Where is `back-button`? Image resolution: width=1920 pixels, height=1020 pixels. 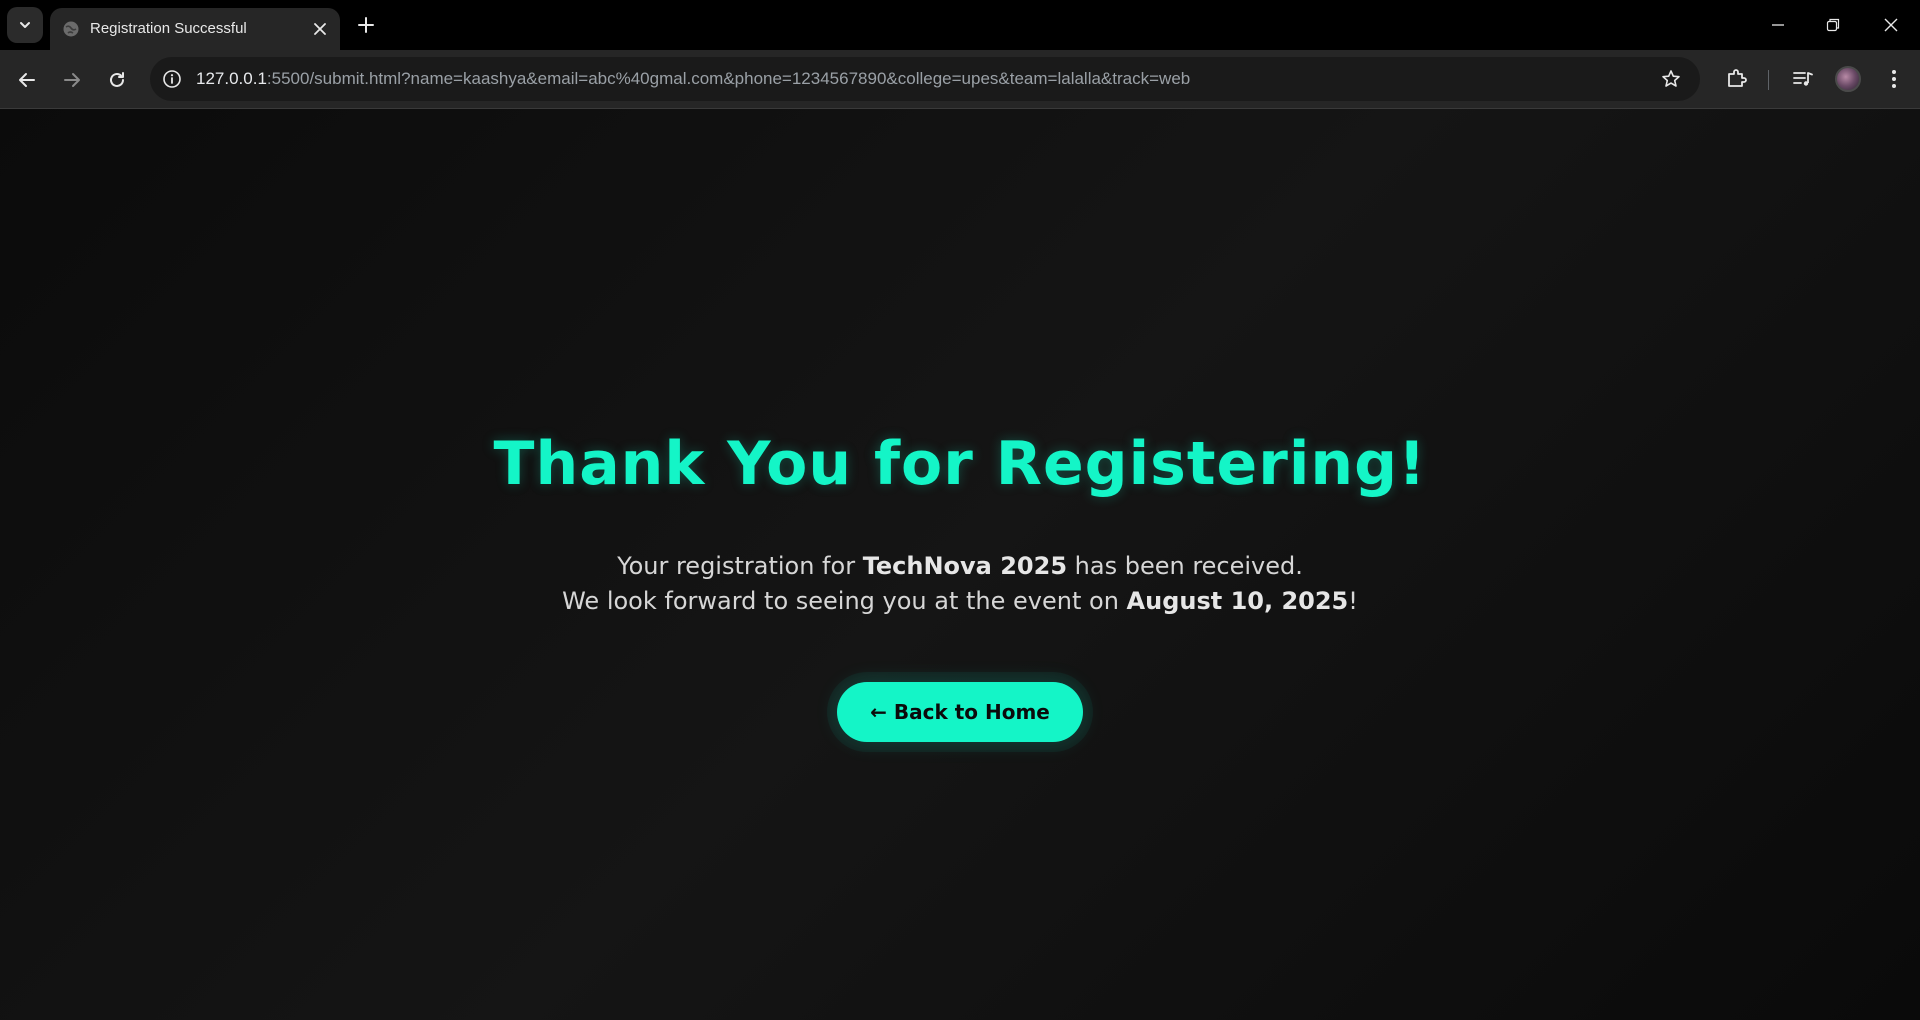
back-button is located at coordinates (27, 80).